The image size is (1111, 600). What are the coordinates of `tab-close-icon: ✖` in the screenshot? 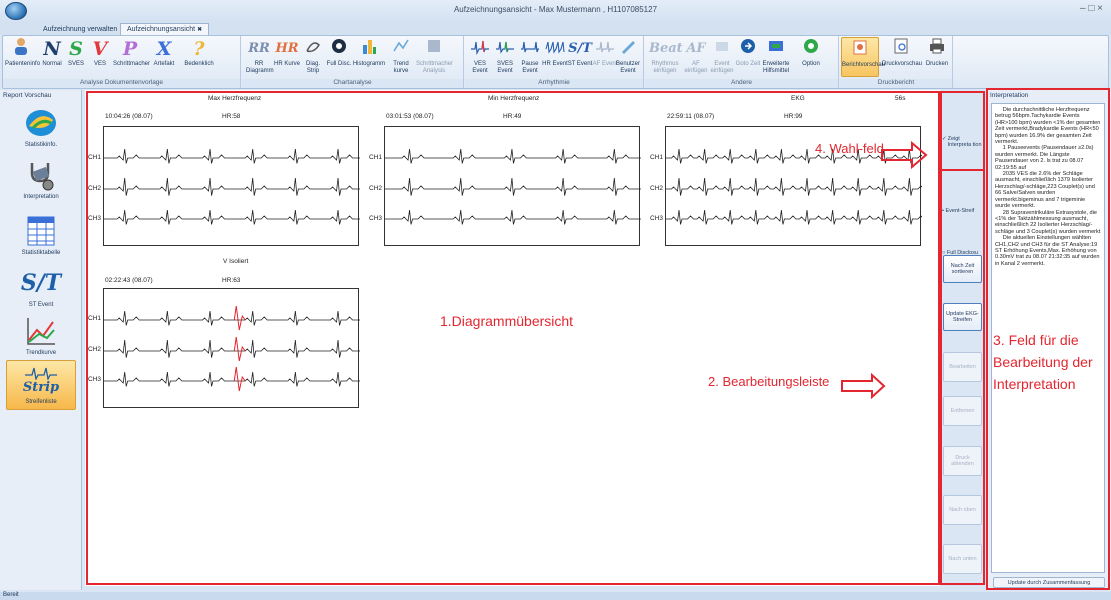 It's located at (199, 30).